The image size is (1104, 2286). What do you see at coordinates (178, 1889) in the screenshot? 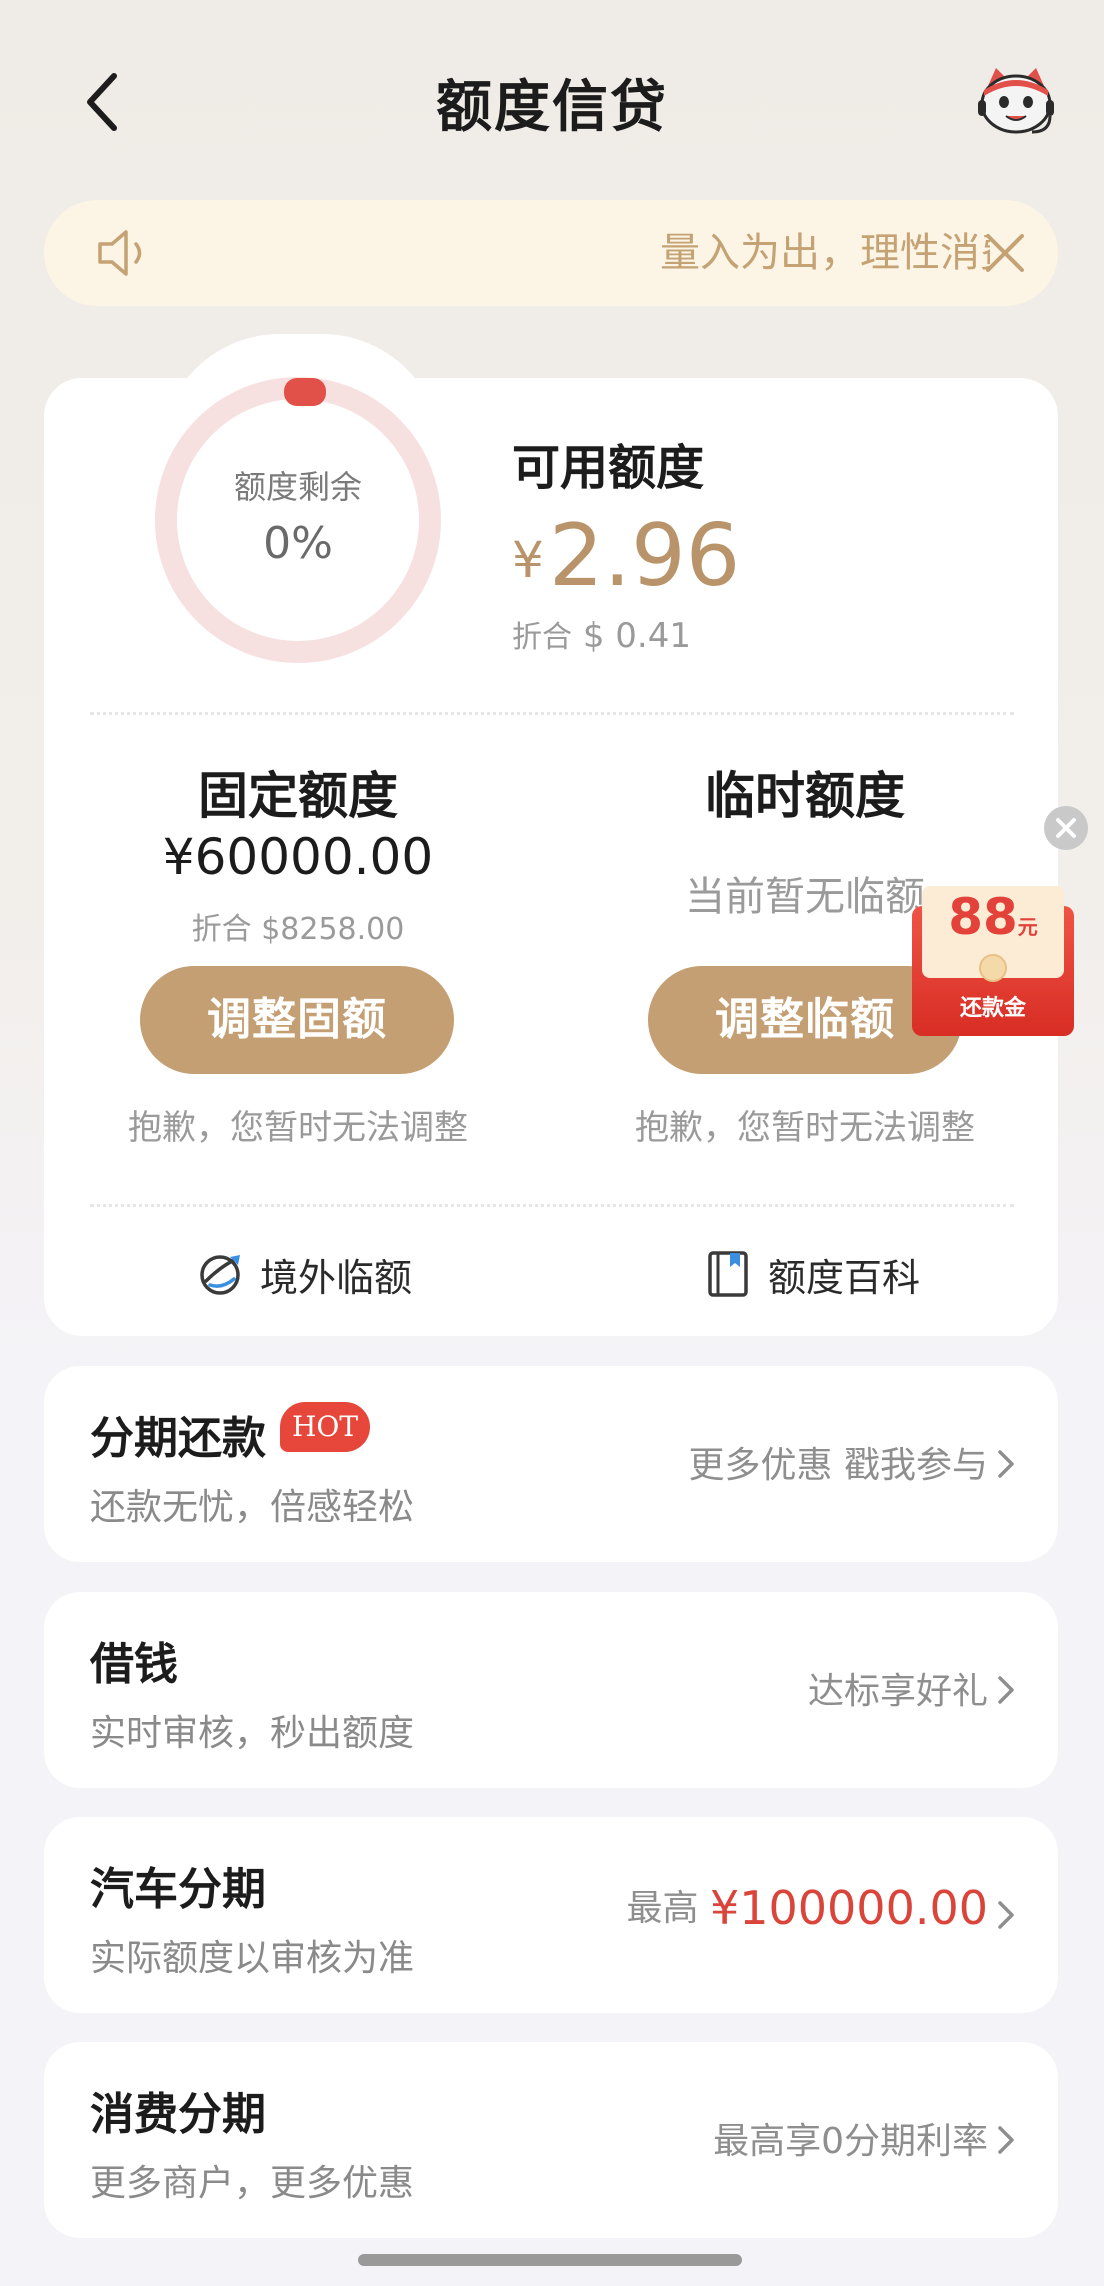
I see `service-title: 汽车分期` at bounding box center [178, 1889].